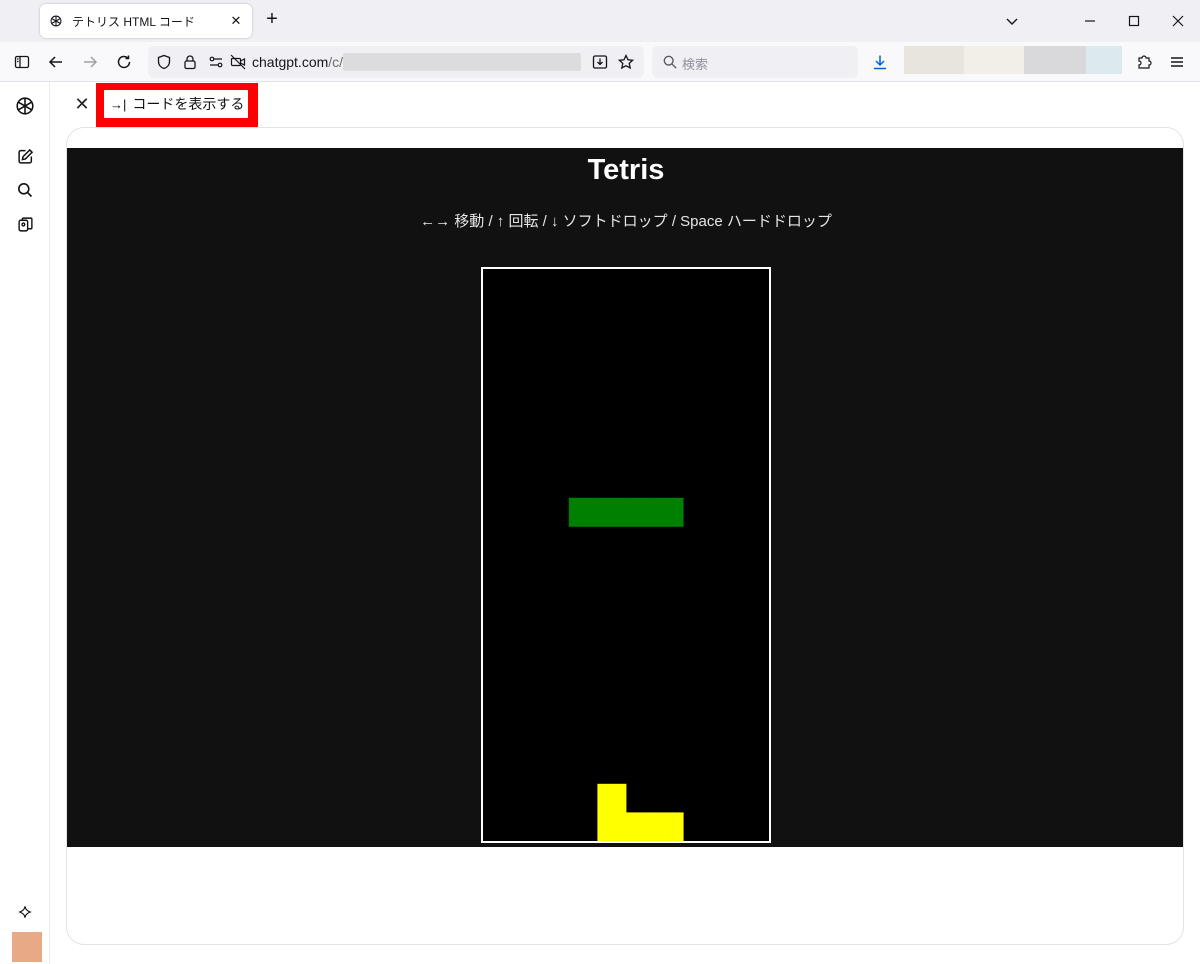 The image size is (1200, 964). What do you see at coordinates (133, 21) in the screenshot?
I see `tab-title: テトリス HTML コード` at bounding box center [133, 21].